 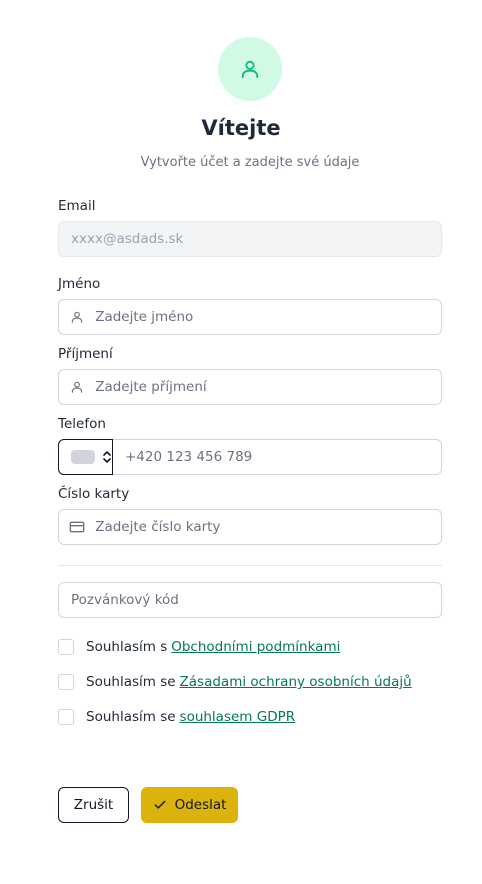 What do you see at coordinates (296, 682) in the screenshot?
I see `privacy-policy-link: Zásadami ochrany osobních údajů` at bounding box center [296, 682].